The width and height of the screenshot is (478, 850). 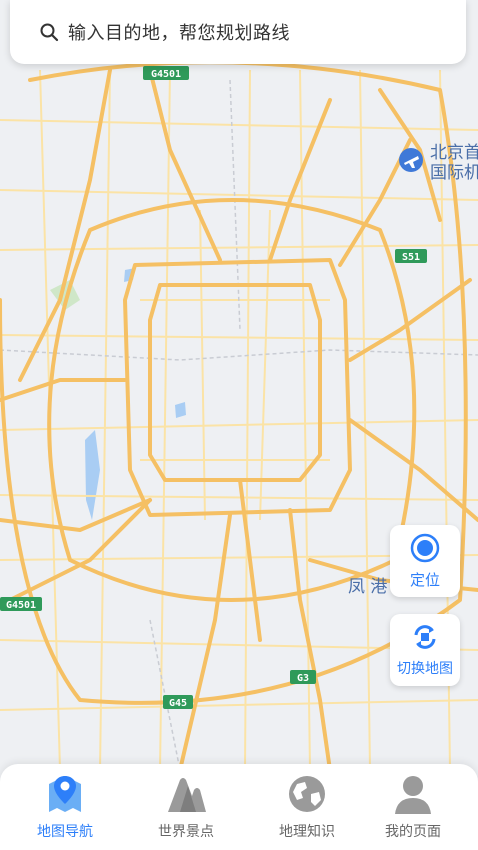 I want to click on highway-shield-g4501-left: G4501, so click(x=21, y=604).